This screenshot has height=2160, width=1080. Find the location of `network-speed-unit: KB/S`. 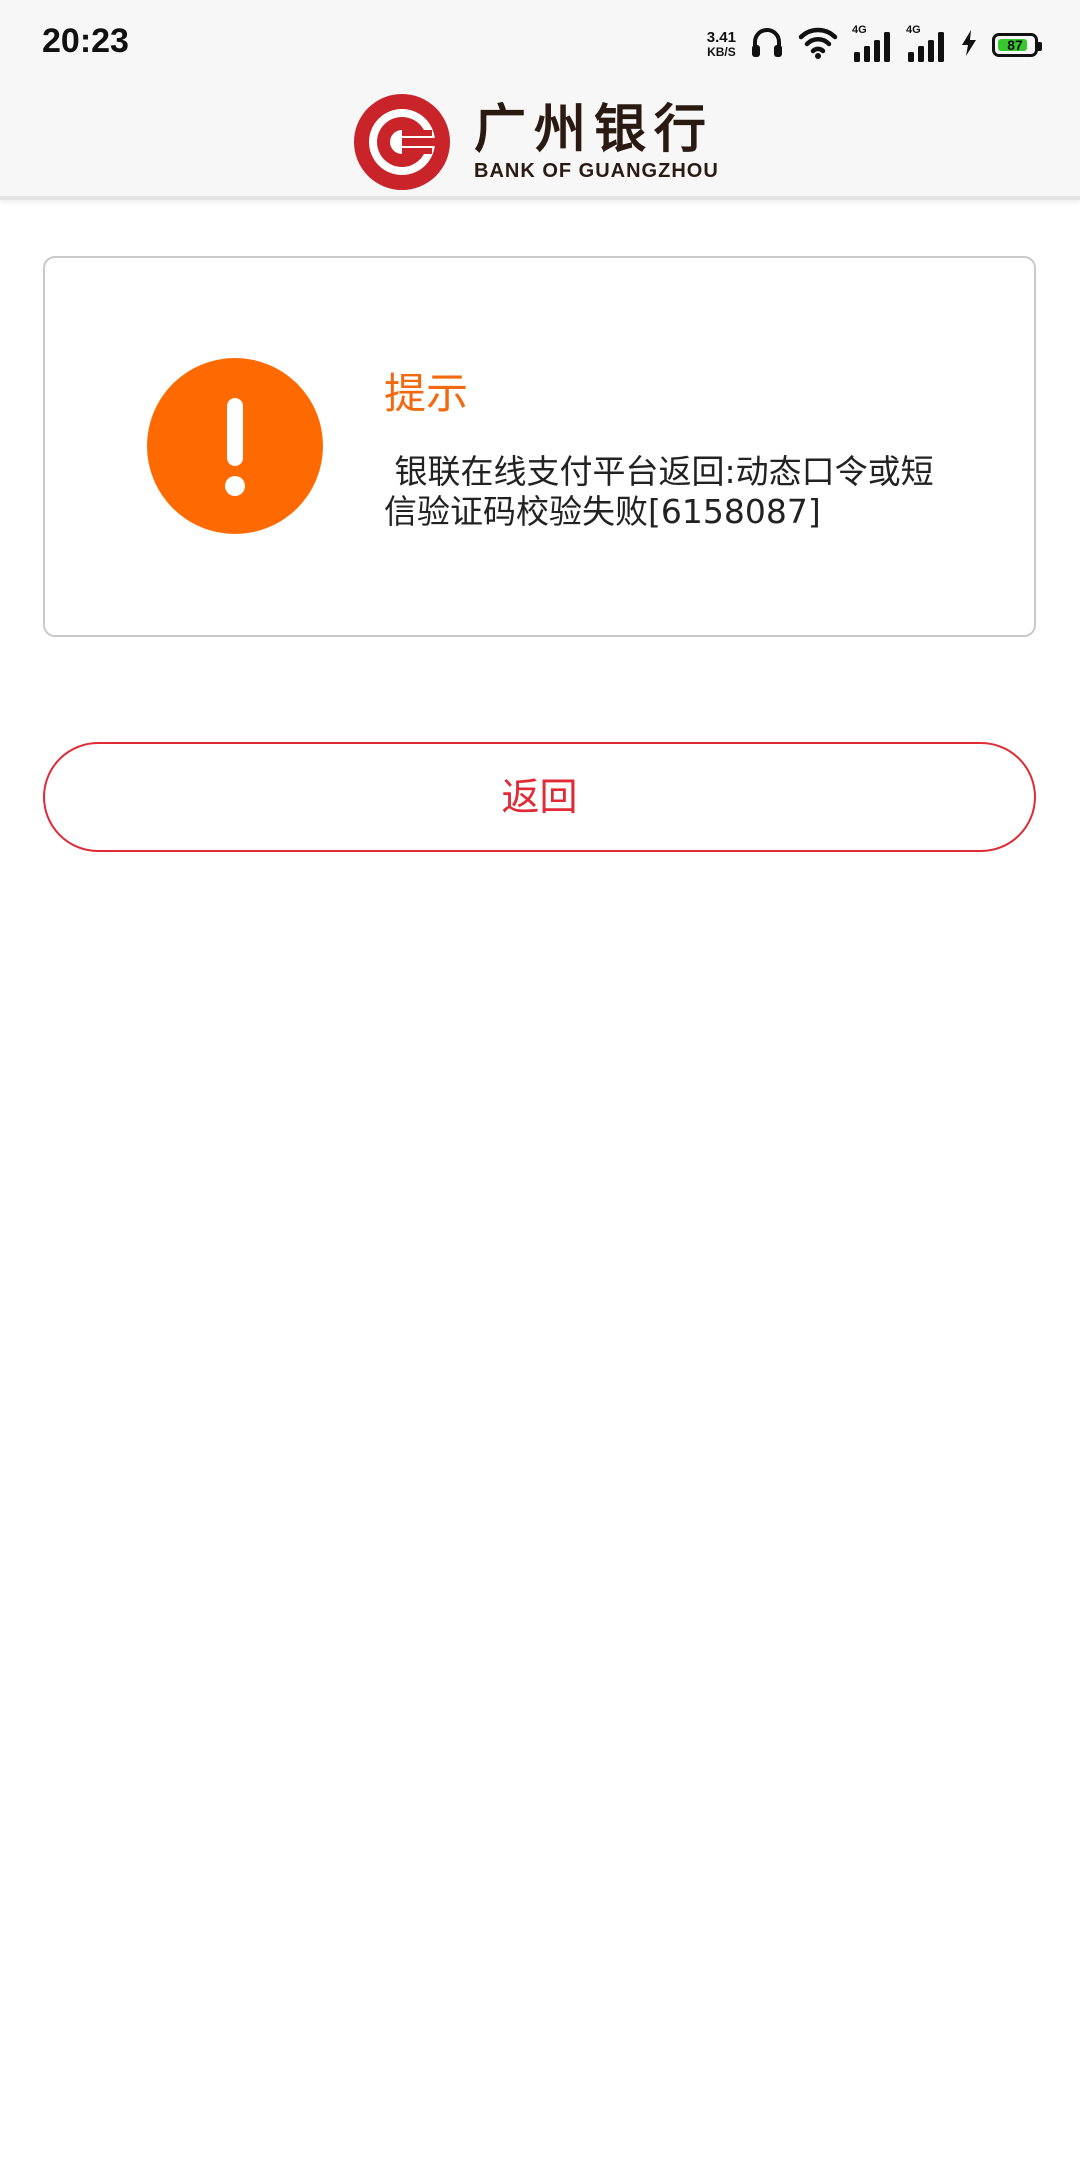

network-speed-unit: KB/S is located at coordinates (721, 52).